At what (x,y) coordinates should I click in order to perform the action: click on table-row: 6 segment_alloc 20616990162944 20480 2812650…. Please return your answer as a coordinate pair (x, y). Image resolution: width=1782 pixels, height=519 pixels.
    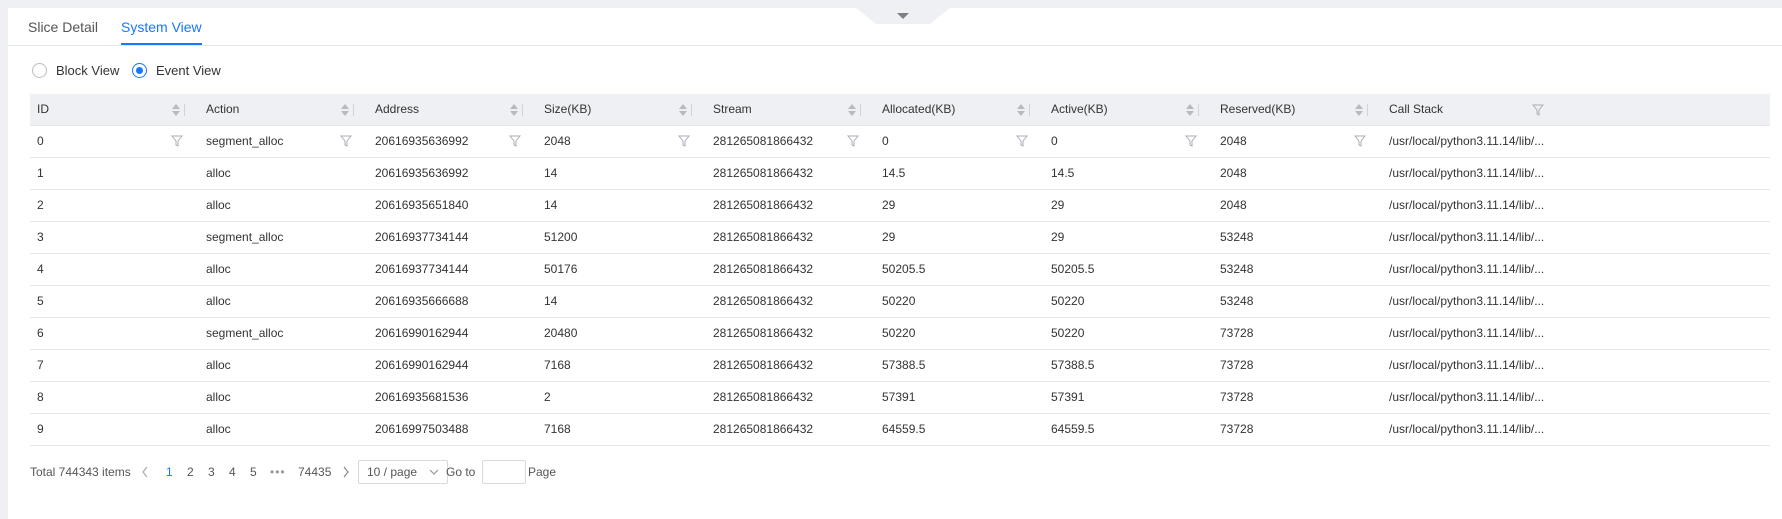
    Looking at the image, I should click on (900, 334).